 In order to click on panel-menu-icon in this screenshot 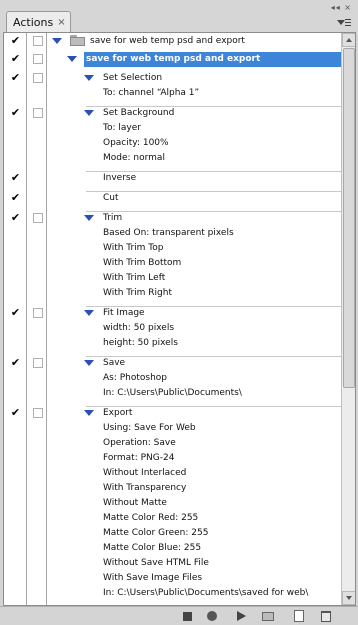, I will do `click(344, 23)`.